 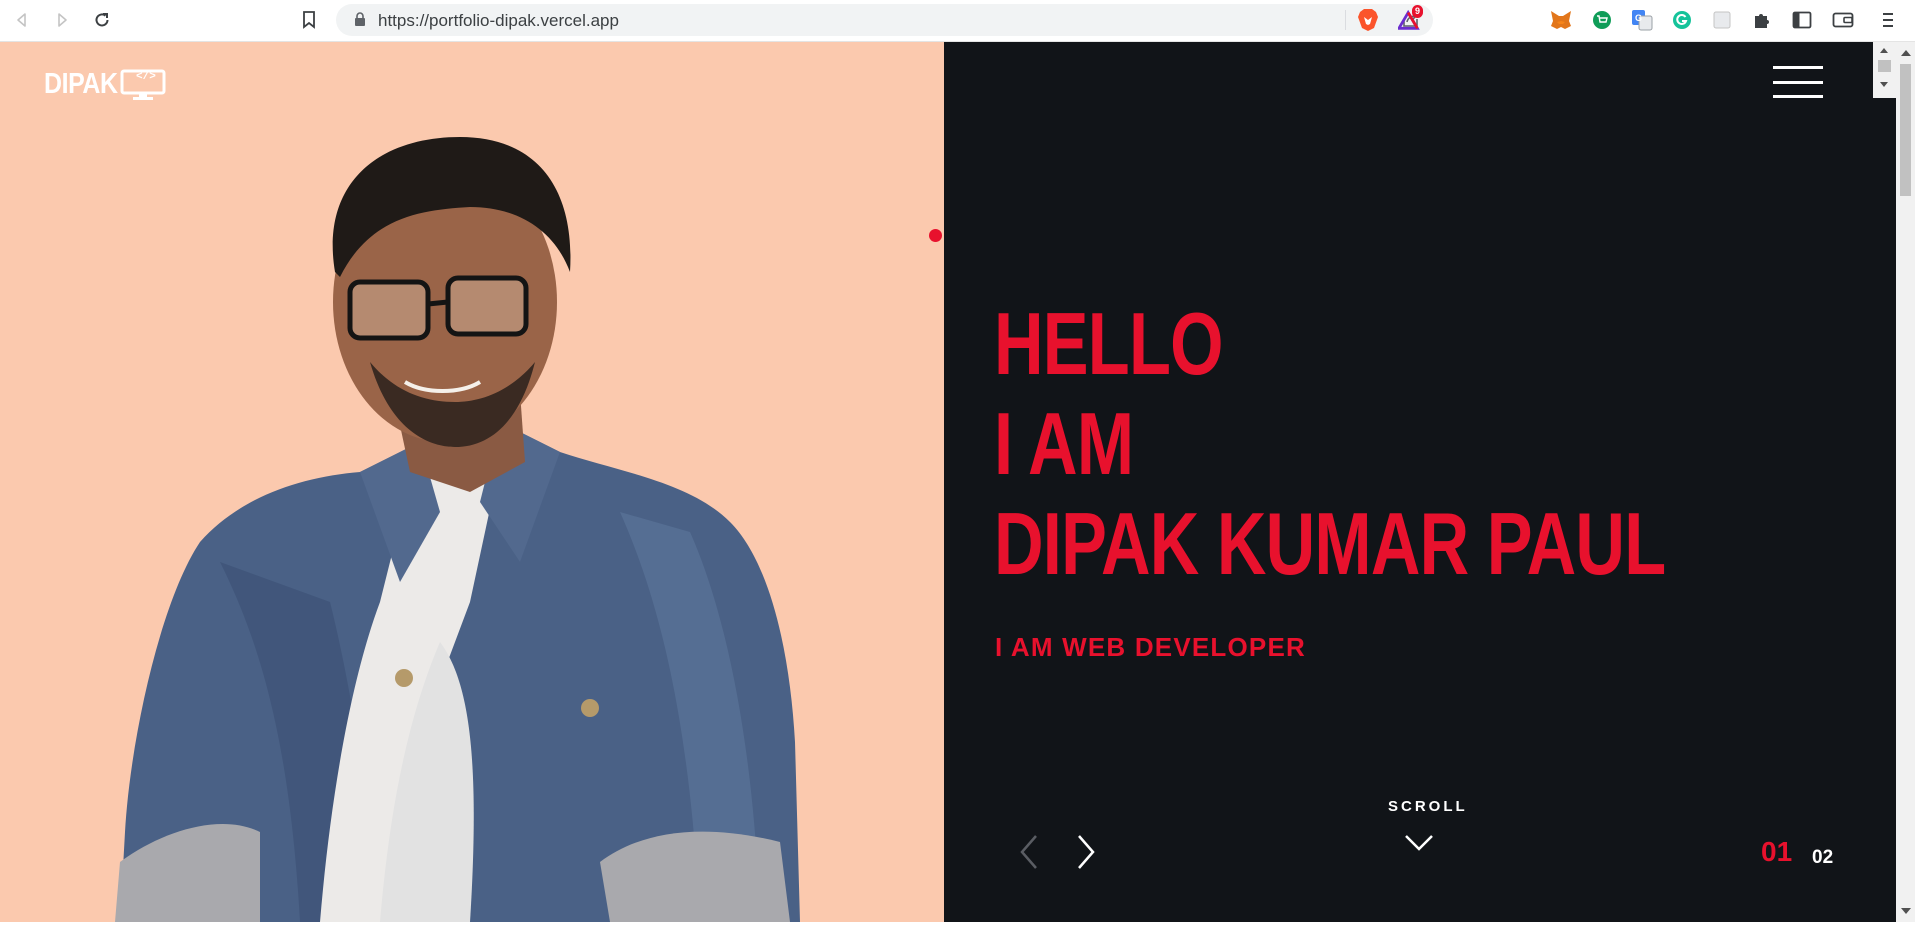 I want to click on url-text: https://portfolio-dipak.vercel.app, so click(x=498, y=20).